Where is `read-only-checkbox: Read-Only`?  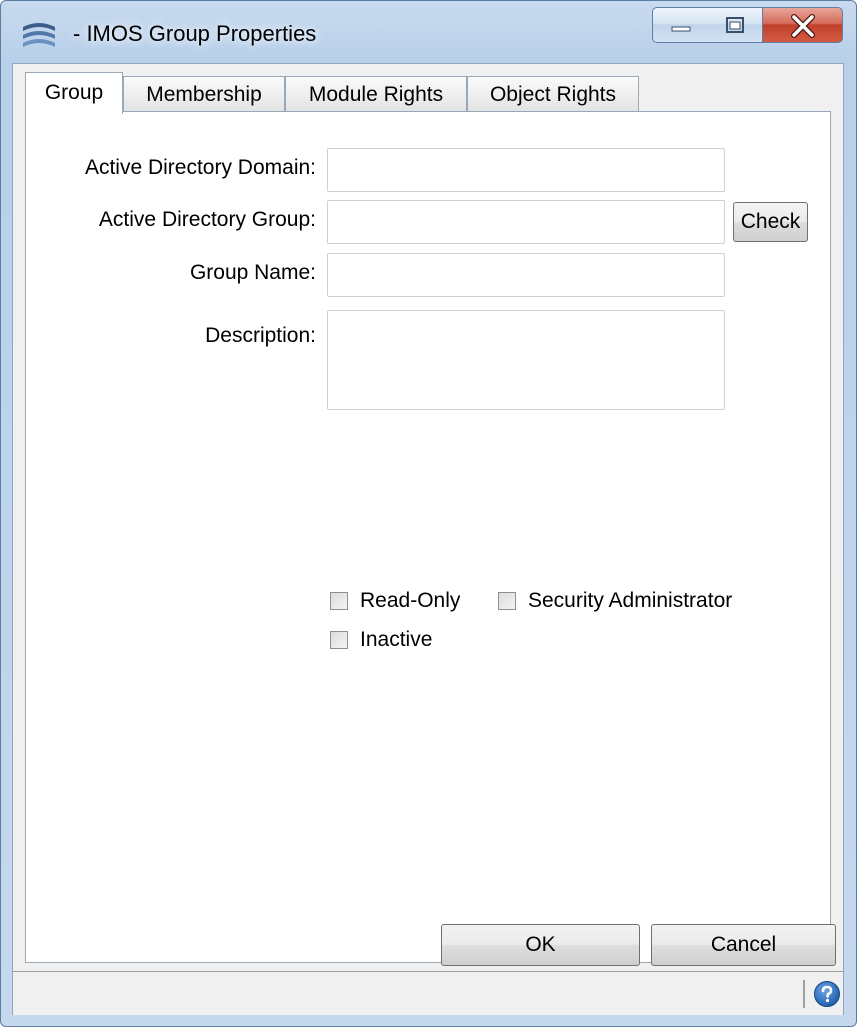 read-only-checkbox: Read-Only is located at coordinates (395, 601).